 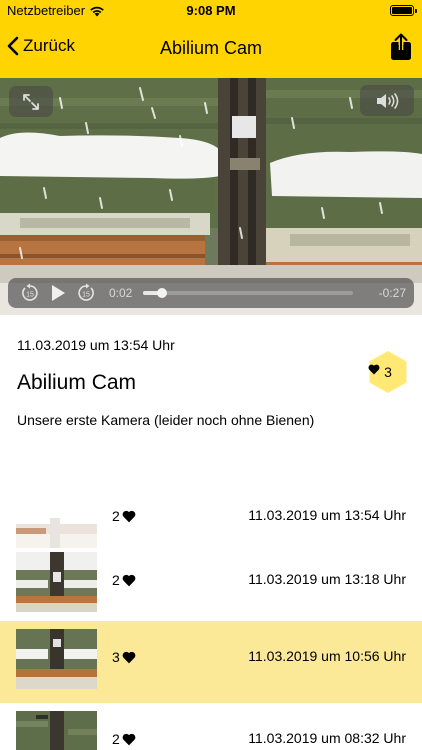 I want to click on playback-controls: 15 15 0:02 -0:27, so click(x=211, y=293).